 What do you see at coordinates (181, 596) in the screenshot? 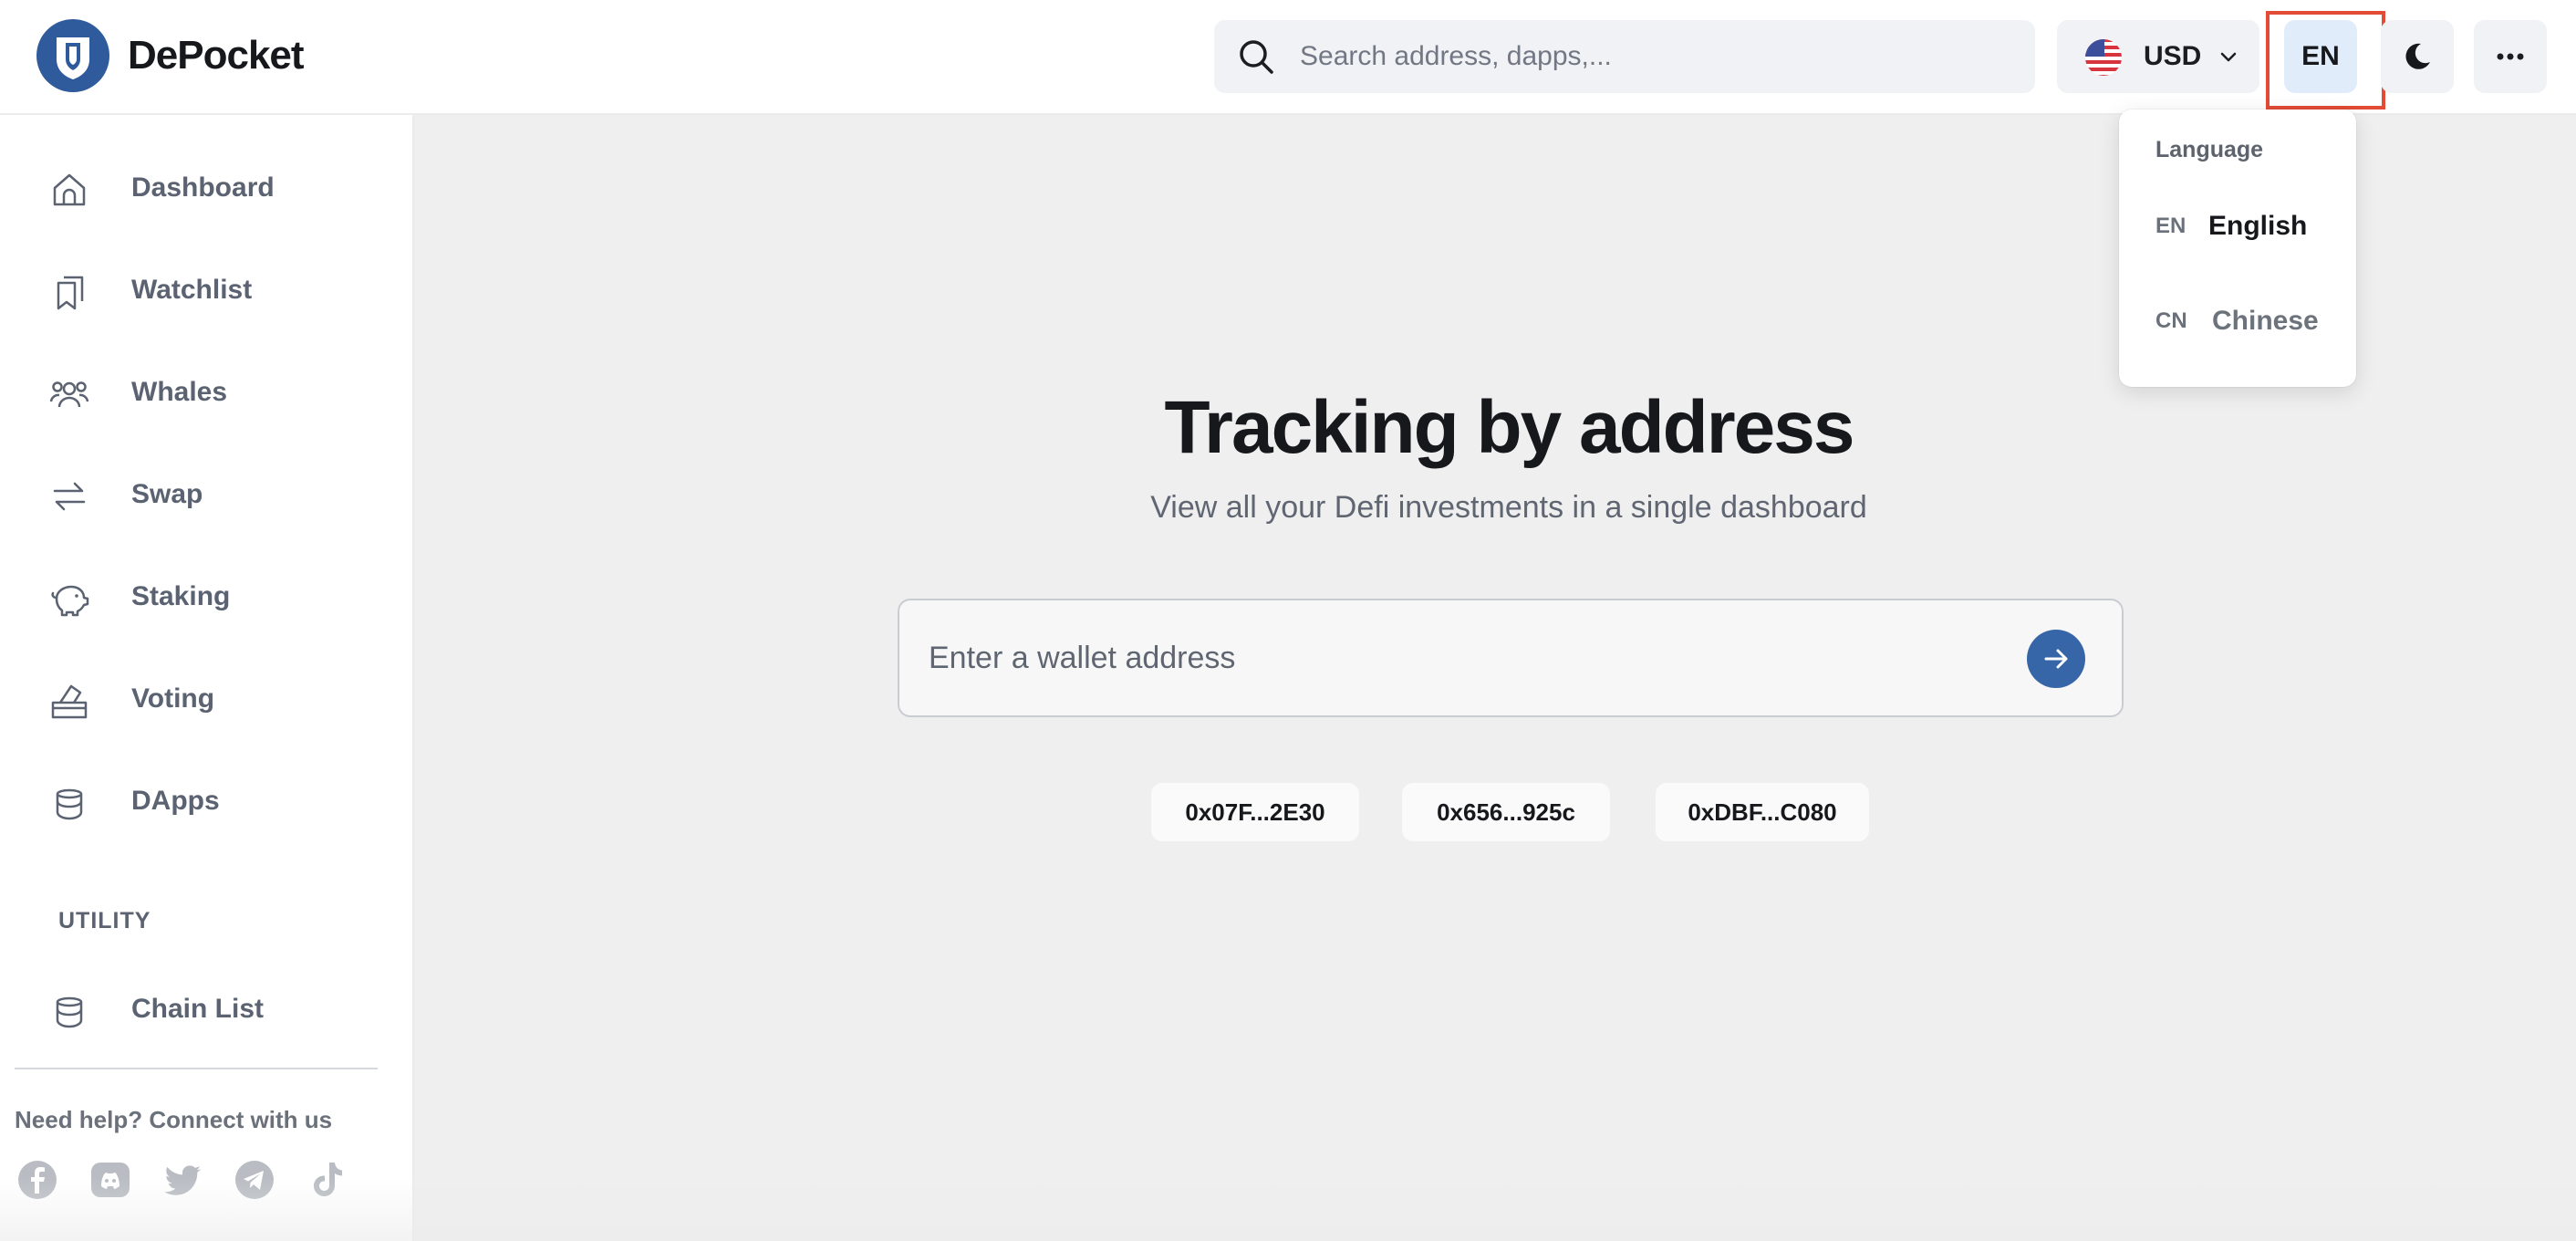
I see `sidebar-item-label: Staking` at bounding box center [181, 596].